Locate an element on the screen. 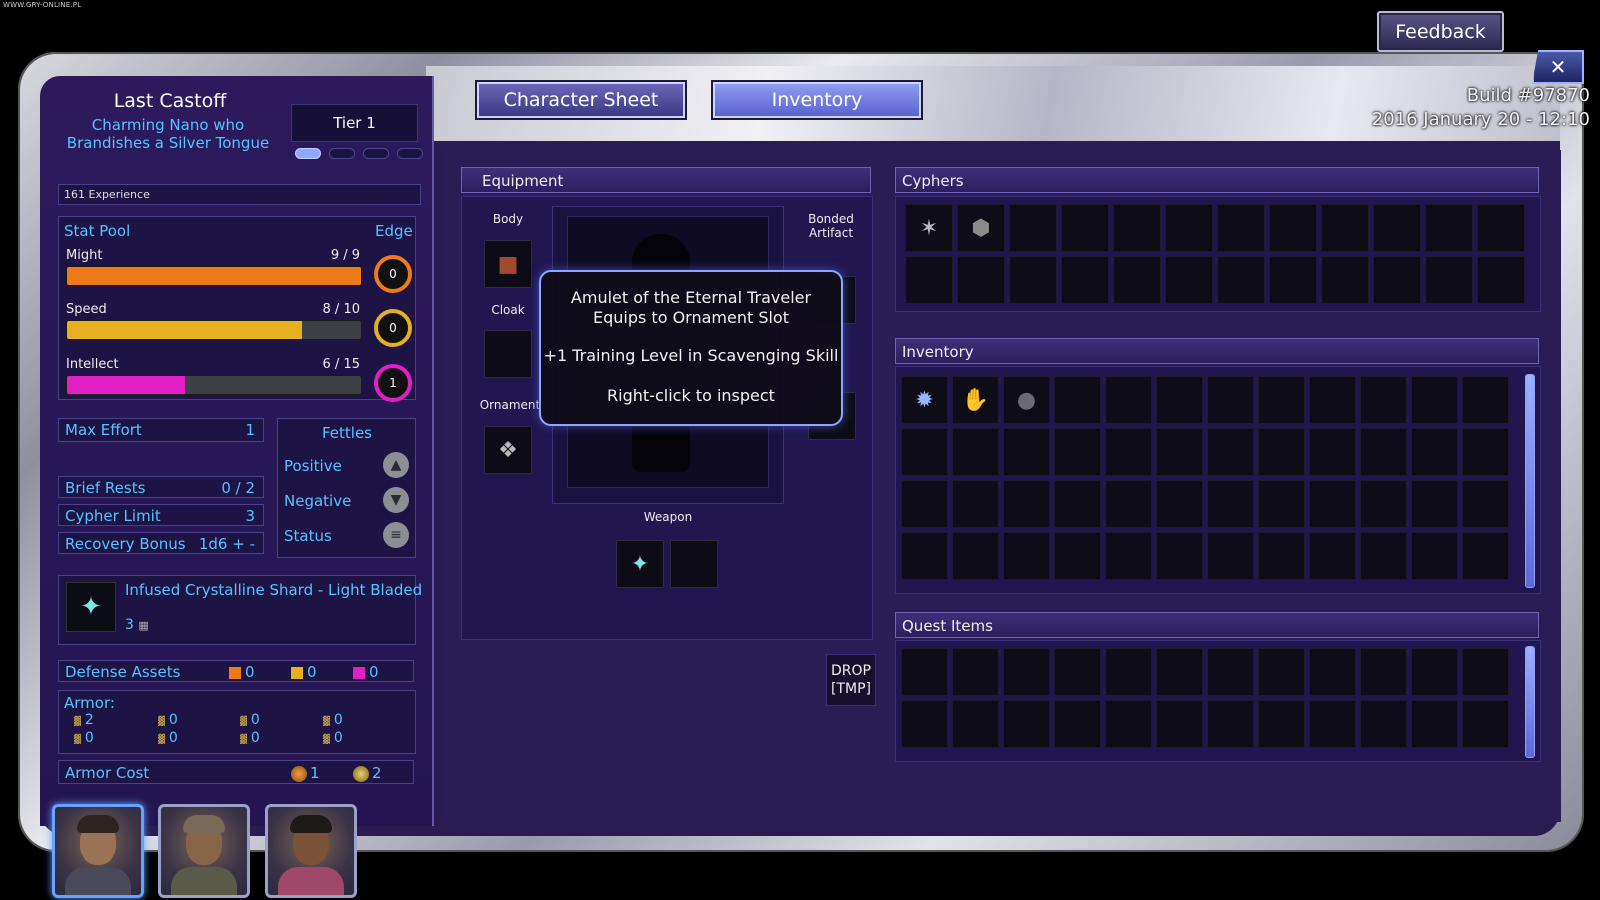 The height and width of the screenshot is (900, 1600). quest-scrollbar-thumb is located at coordinates (1530, 702).